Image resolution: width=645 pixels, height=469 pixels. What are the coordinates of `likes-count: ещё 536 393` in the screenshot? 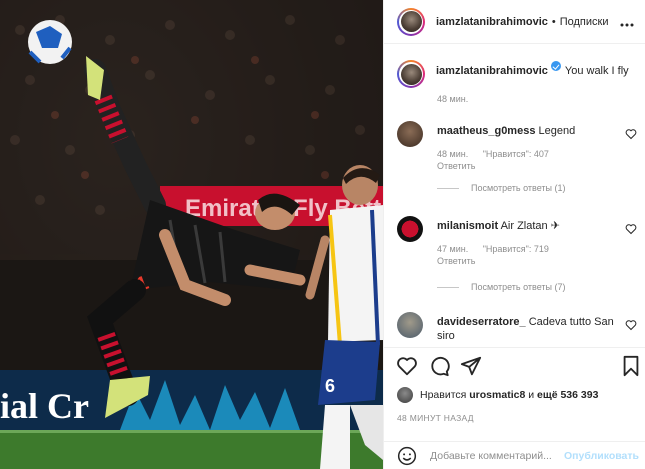 It's located at (567, 395).